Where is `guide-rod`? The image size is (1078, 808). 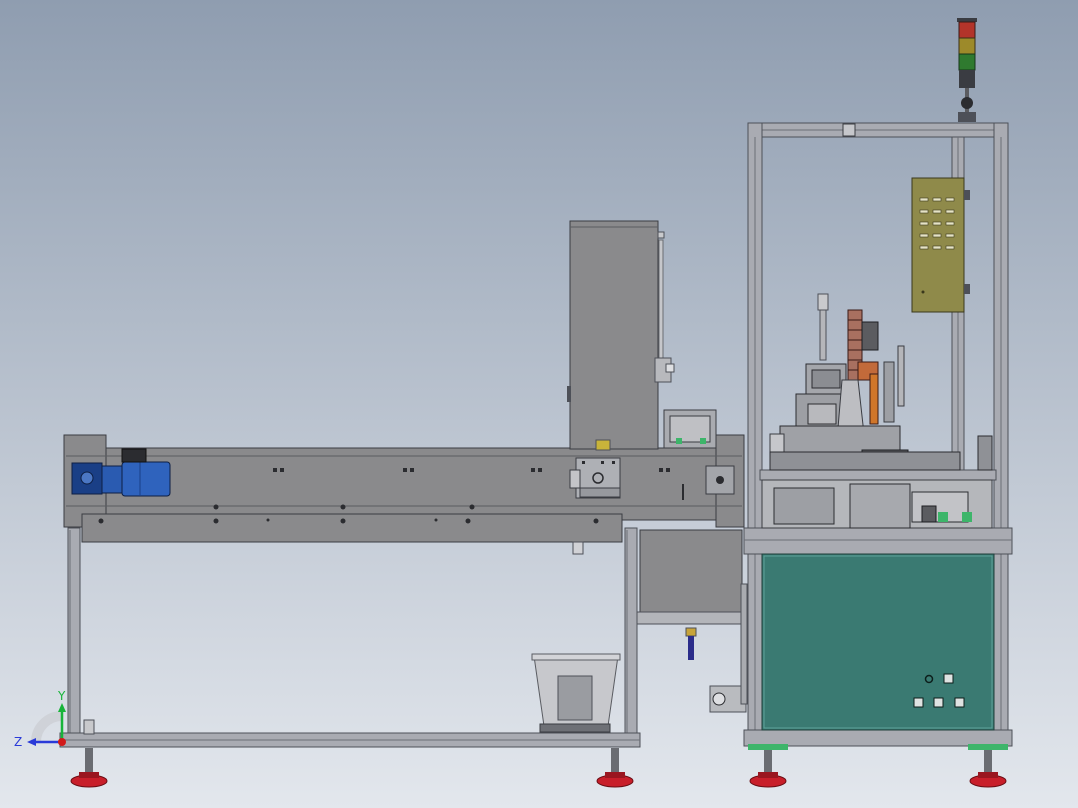 guide-rod is located at coordinates (661, 300).